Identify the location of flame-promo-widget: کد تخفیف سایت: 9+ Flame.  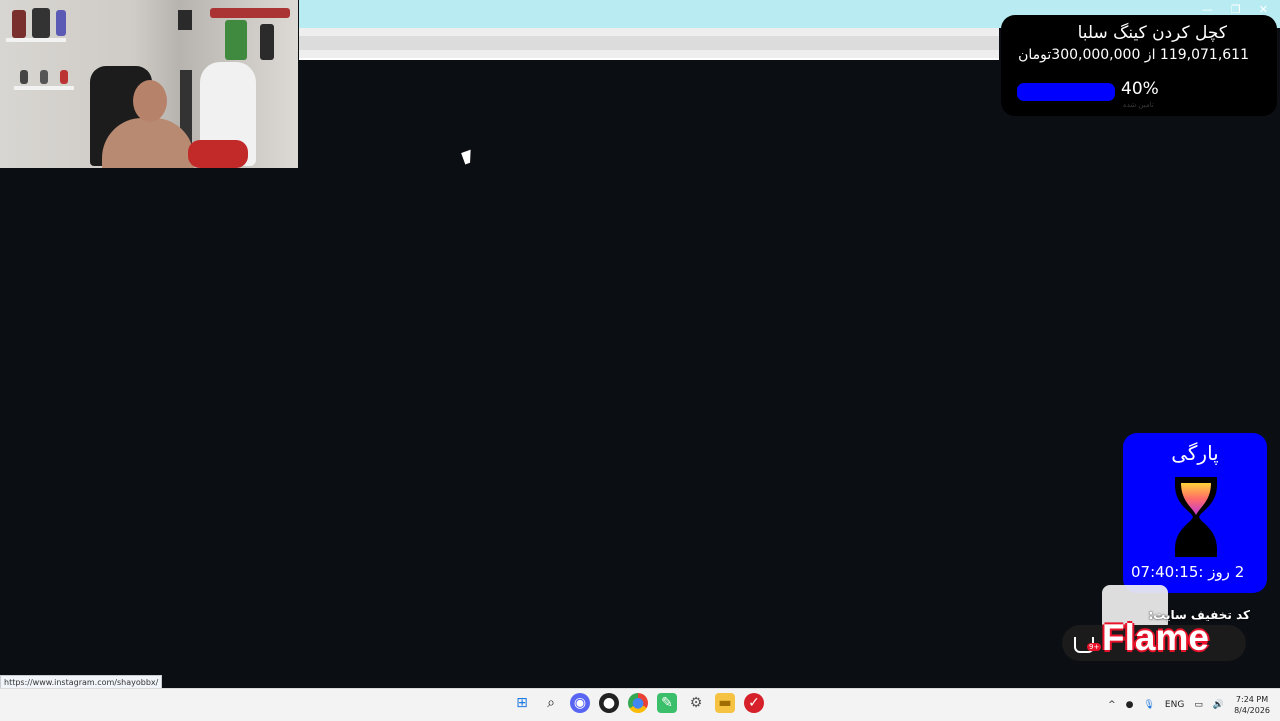
(1162, 624).